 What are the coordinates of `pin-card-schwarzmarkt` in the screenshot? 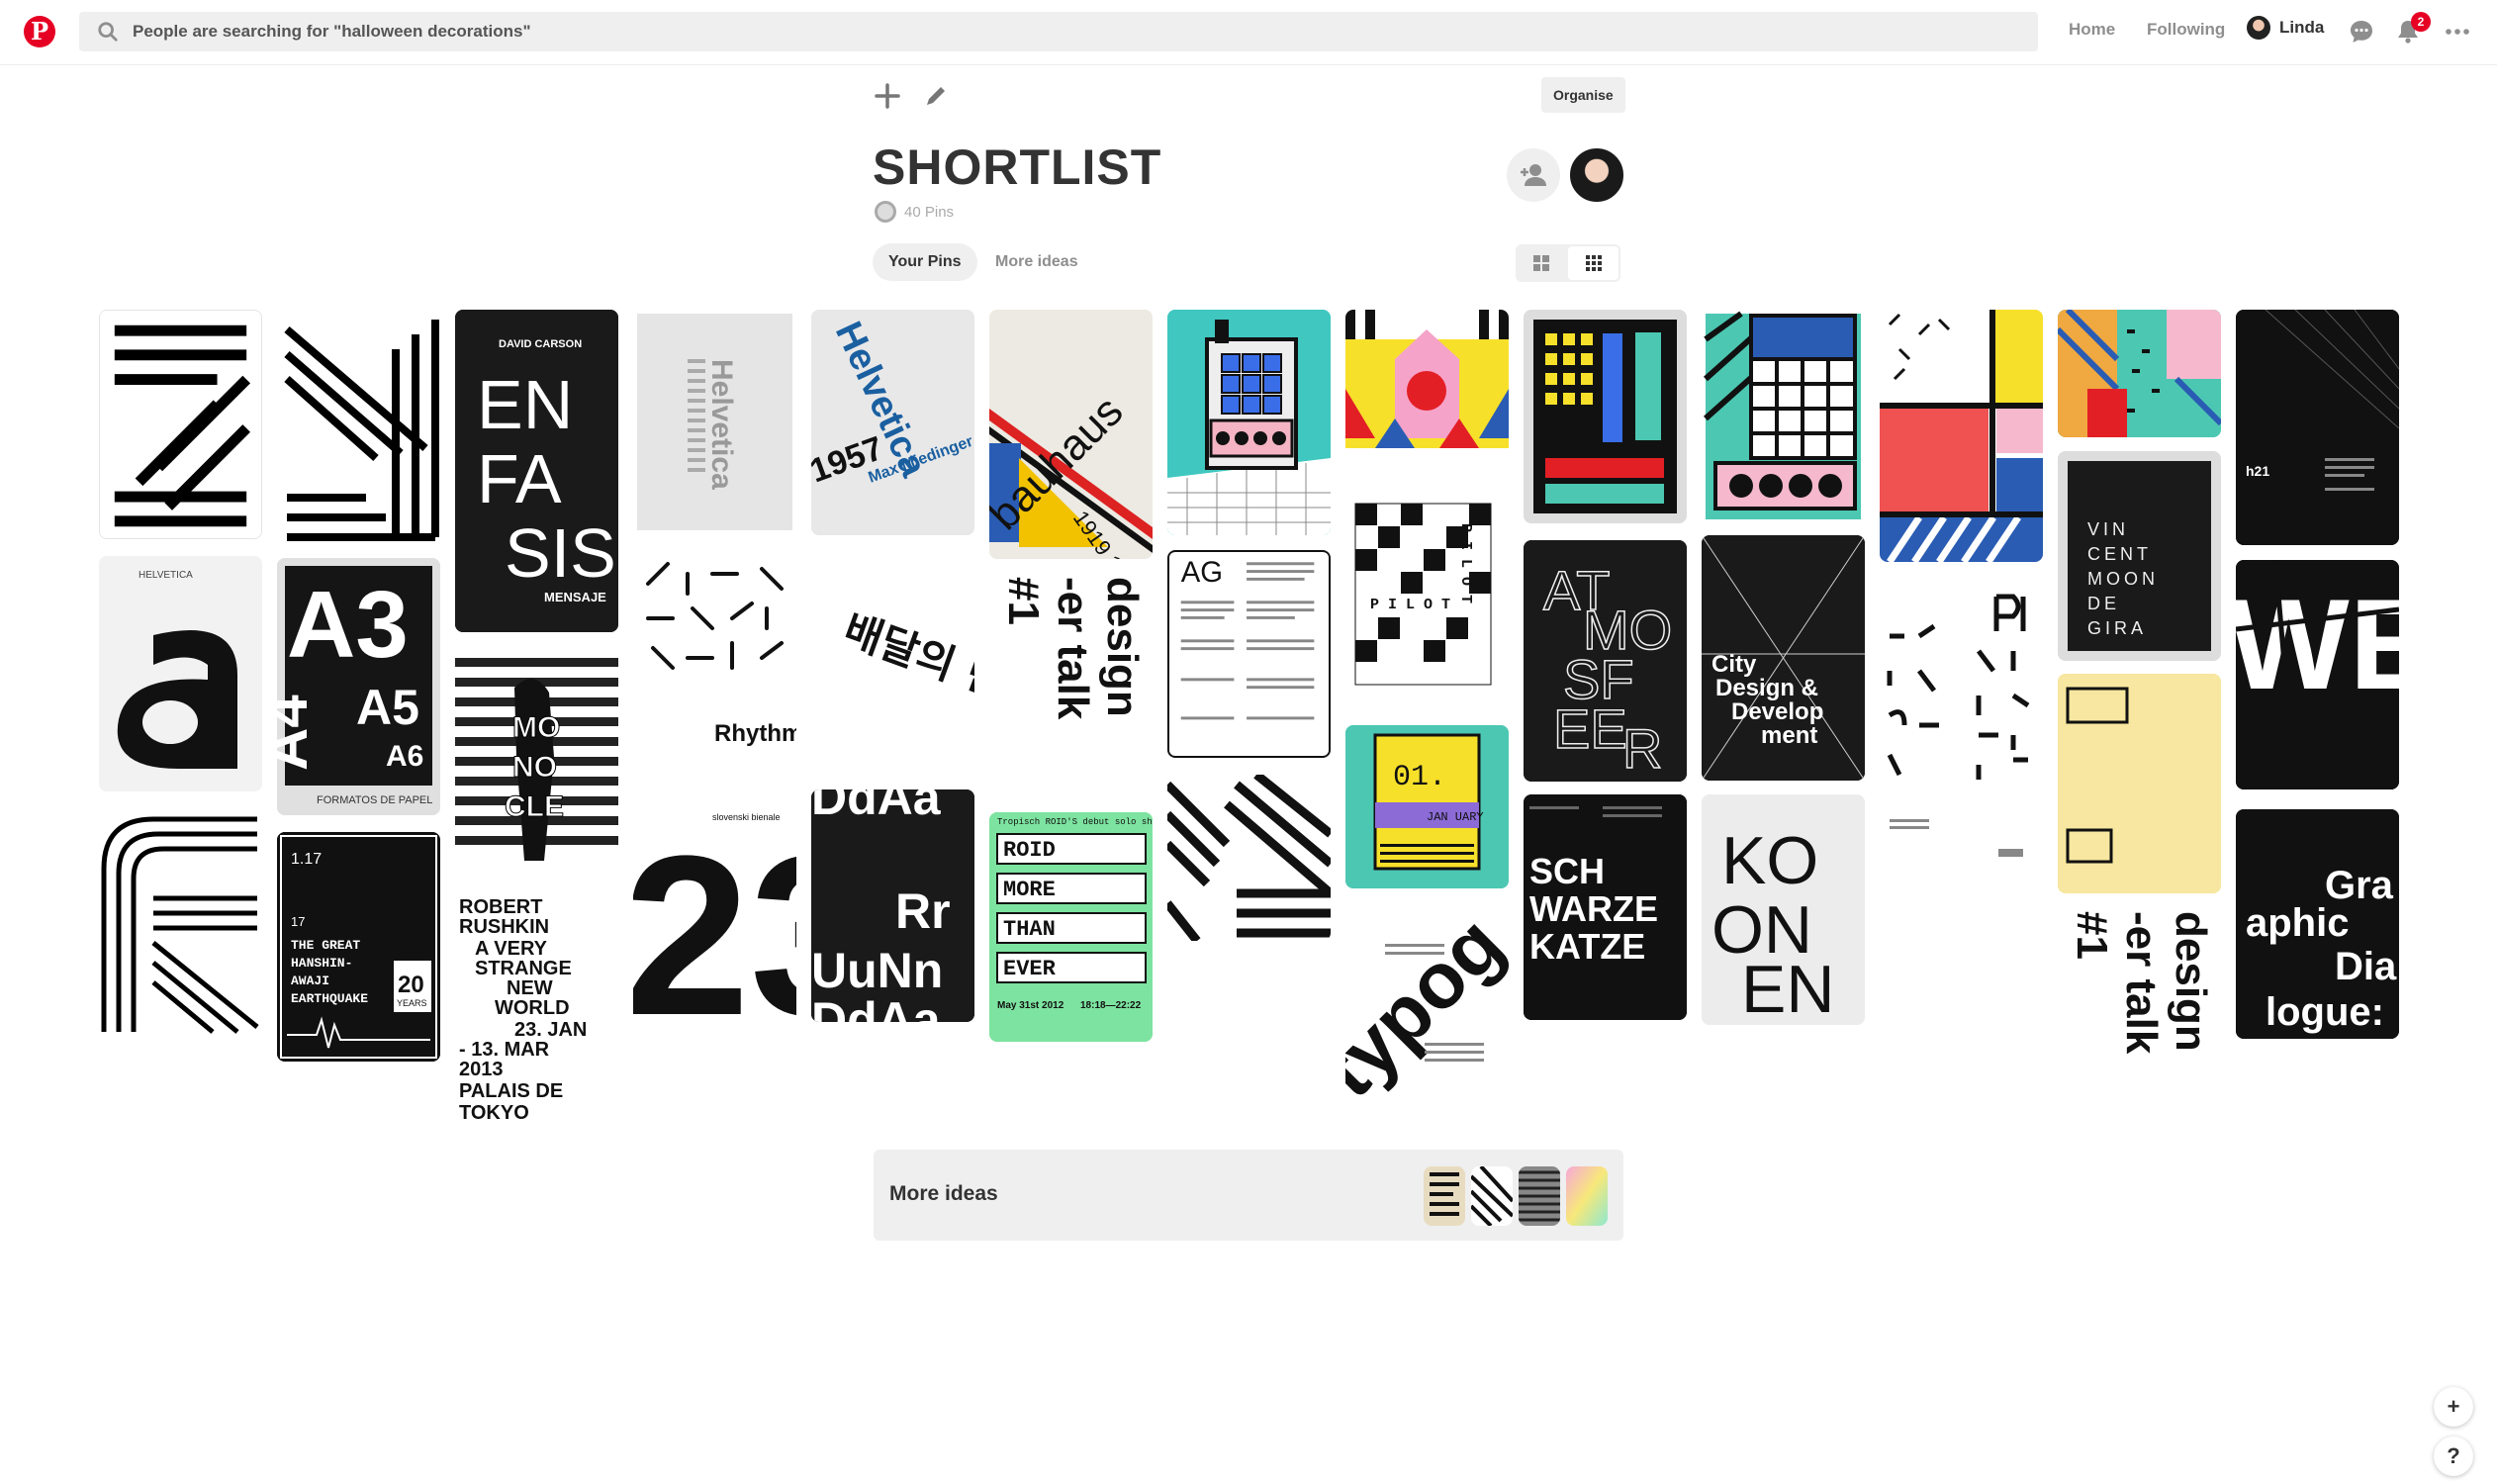 It's located at (2139, 783).